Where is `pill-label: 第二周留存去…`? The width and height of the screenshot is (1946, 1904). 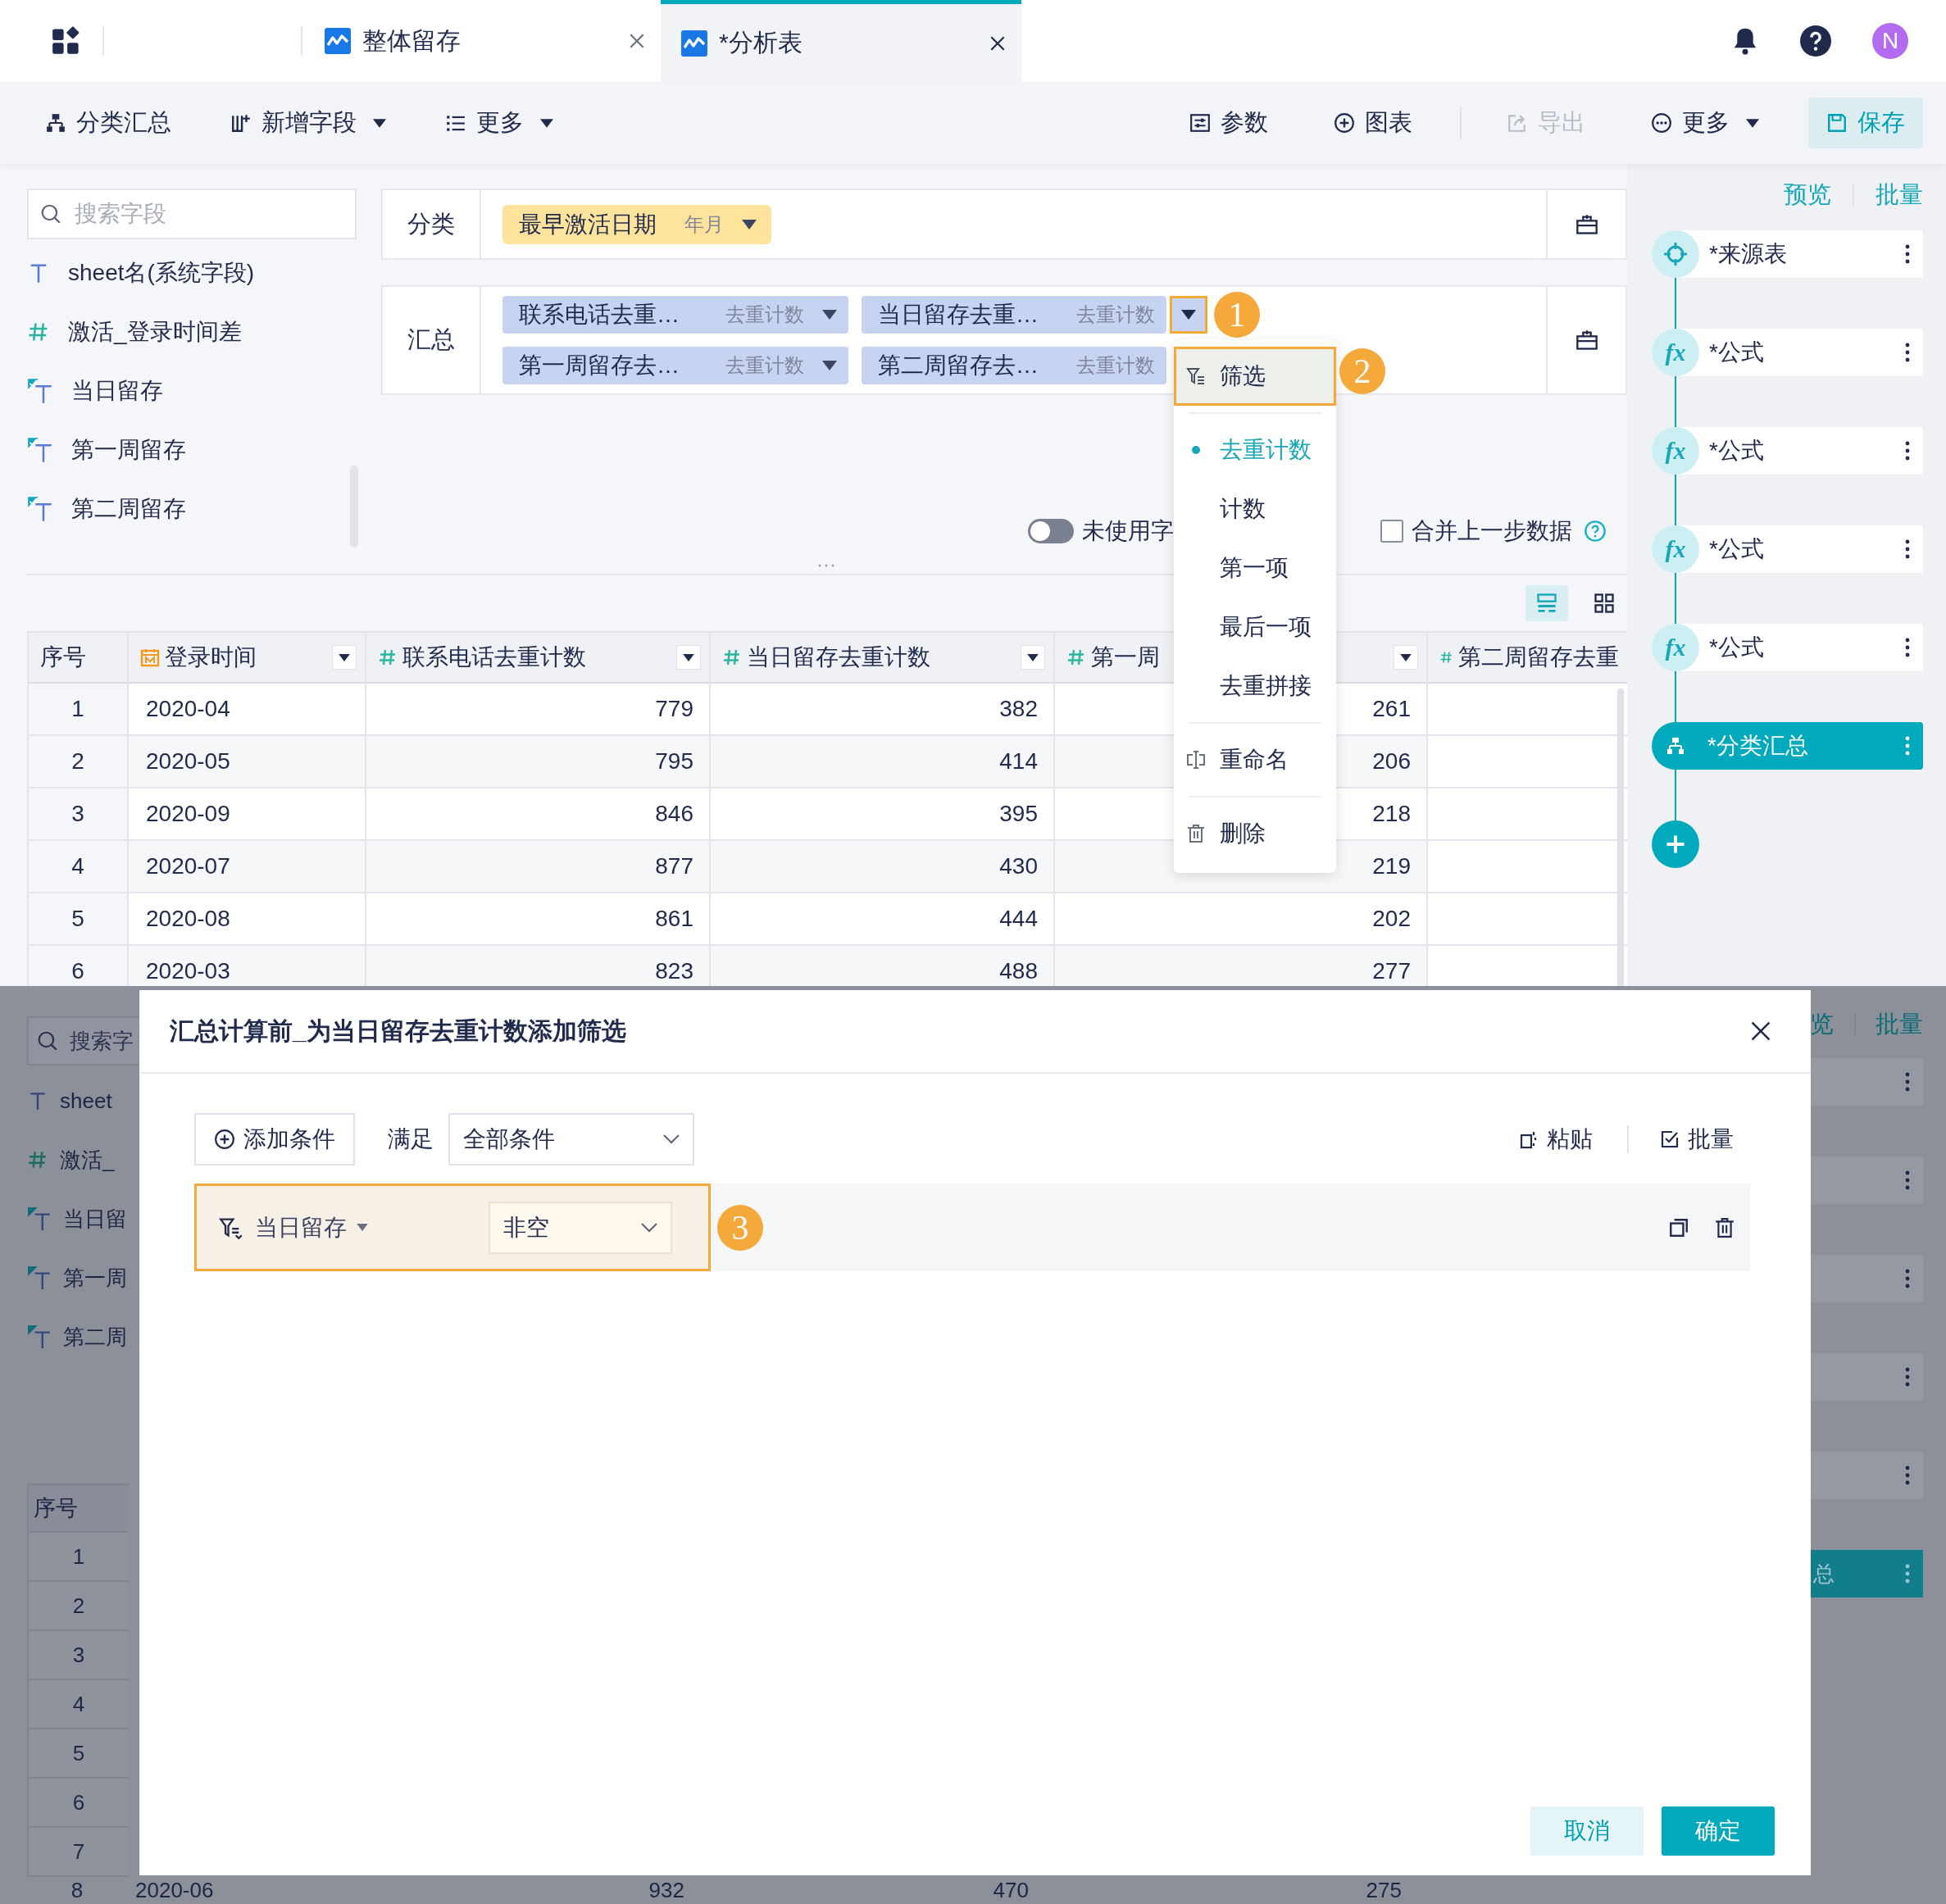
pill-label: 第二周留存去… is located at coordinates (958, 366).